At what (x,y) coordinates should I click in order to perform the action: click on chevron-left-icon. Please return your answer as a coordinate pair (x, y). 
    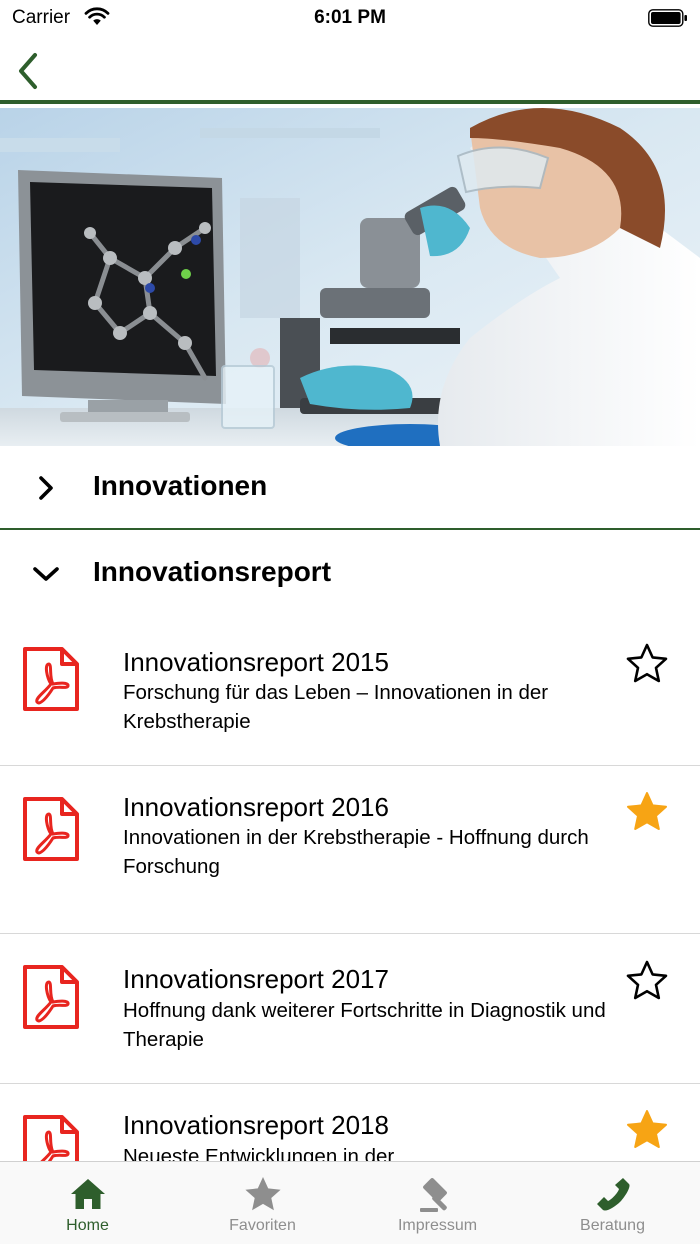
    Looking at the image, I should click on (28, 71).